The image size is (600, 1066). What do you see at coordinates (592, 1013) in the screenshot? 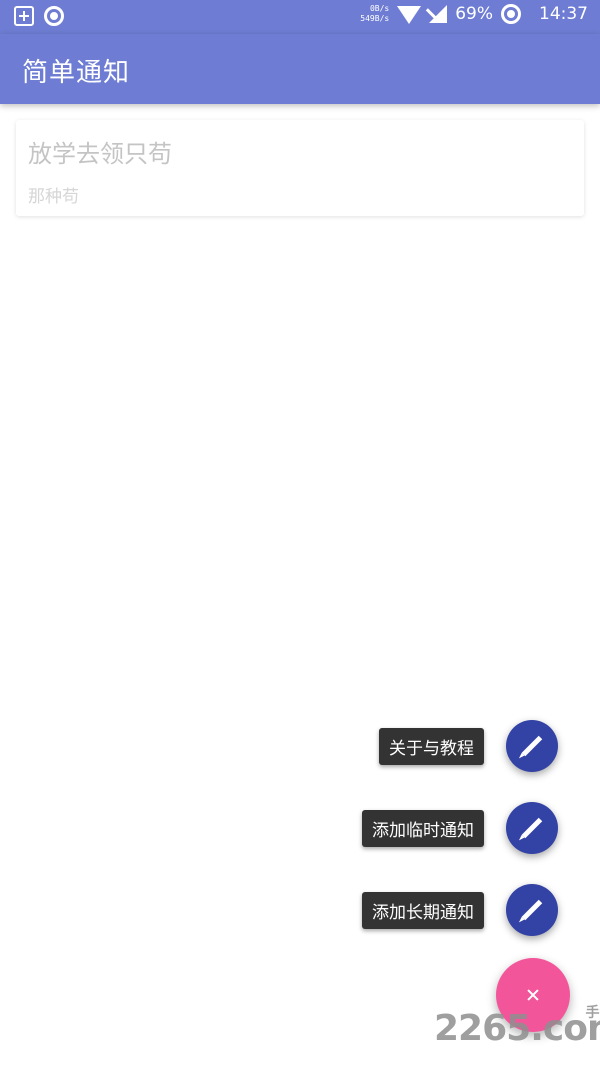
I see `watermark-site-name: 手游网` at bounding box center [592, 1013].